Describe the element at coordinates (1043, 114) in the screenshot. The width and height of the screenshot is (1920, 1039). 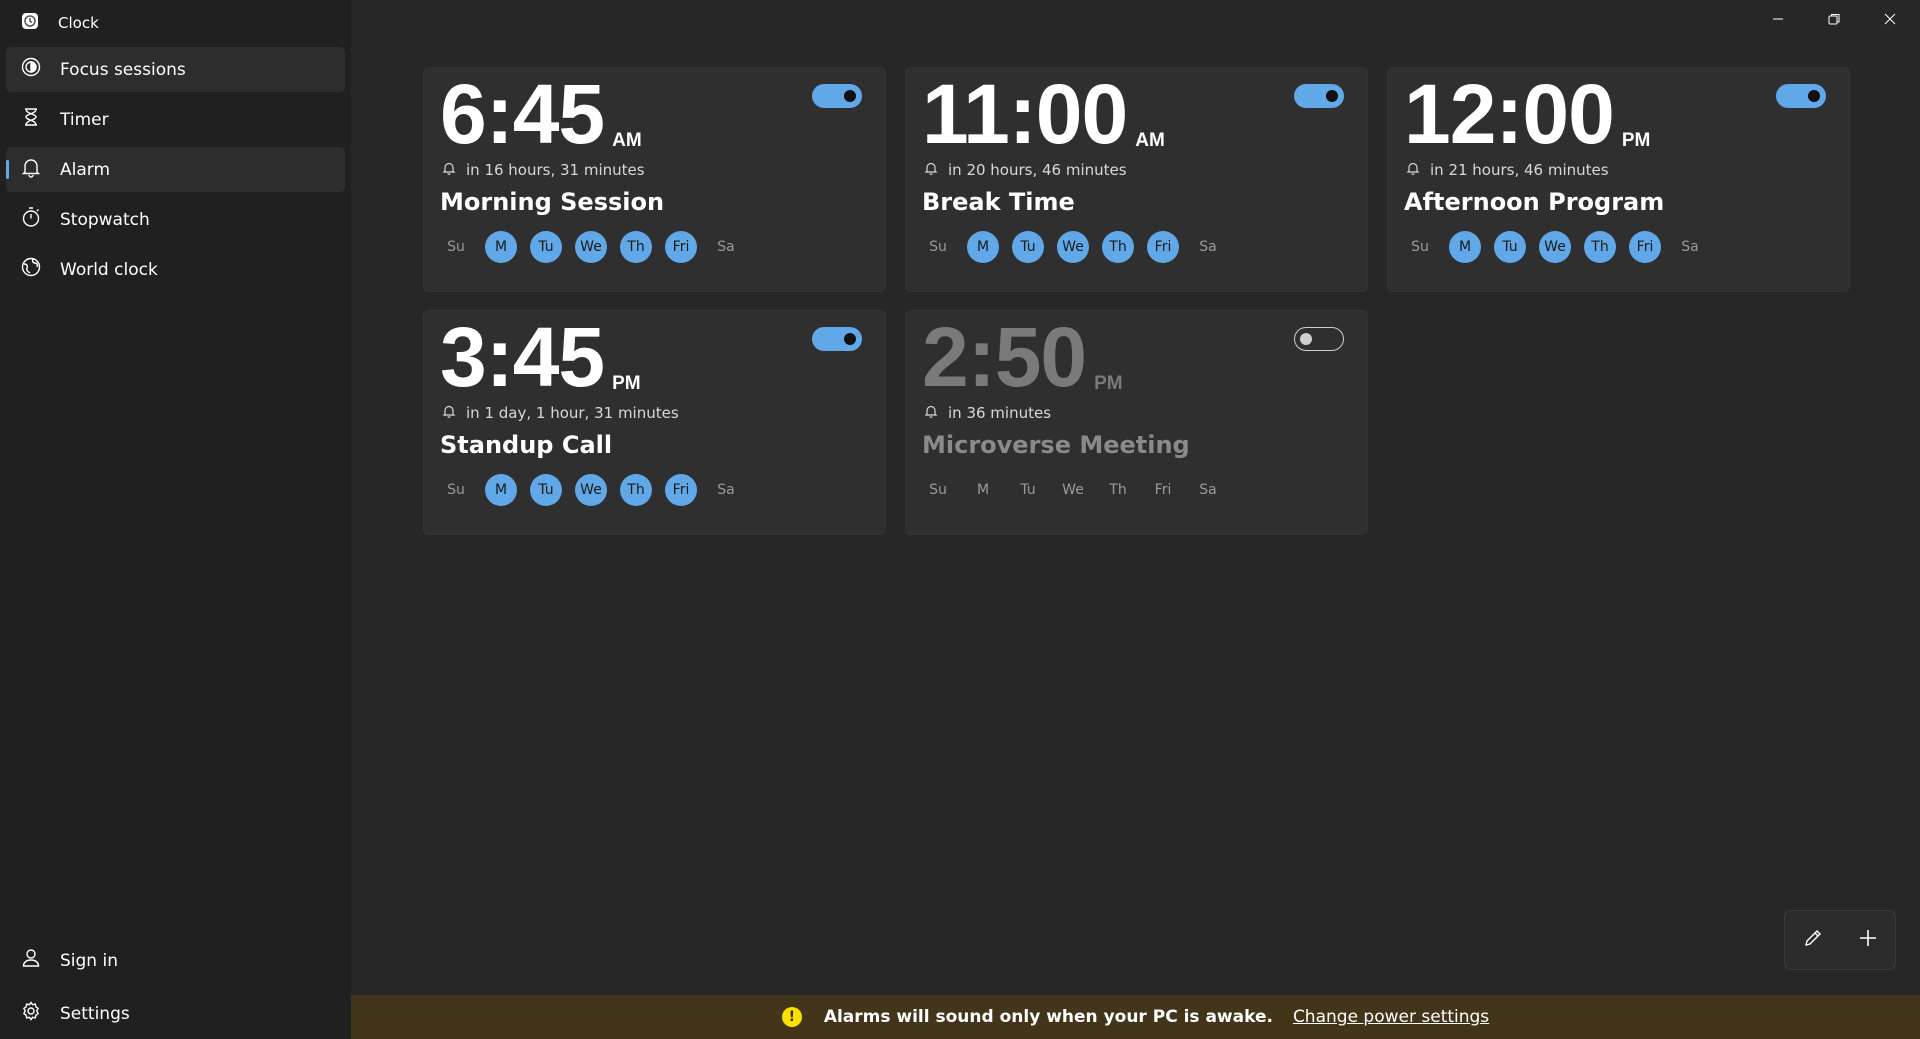
I see `alarm-time: 11:00 AM` at that location.